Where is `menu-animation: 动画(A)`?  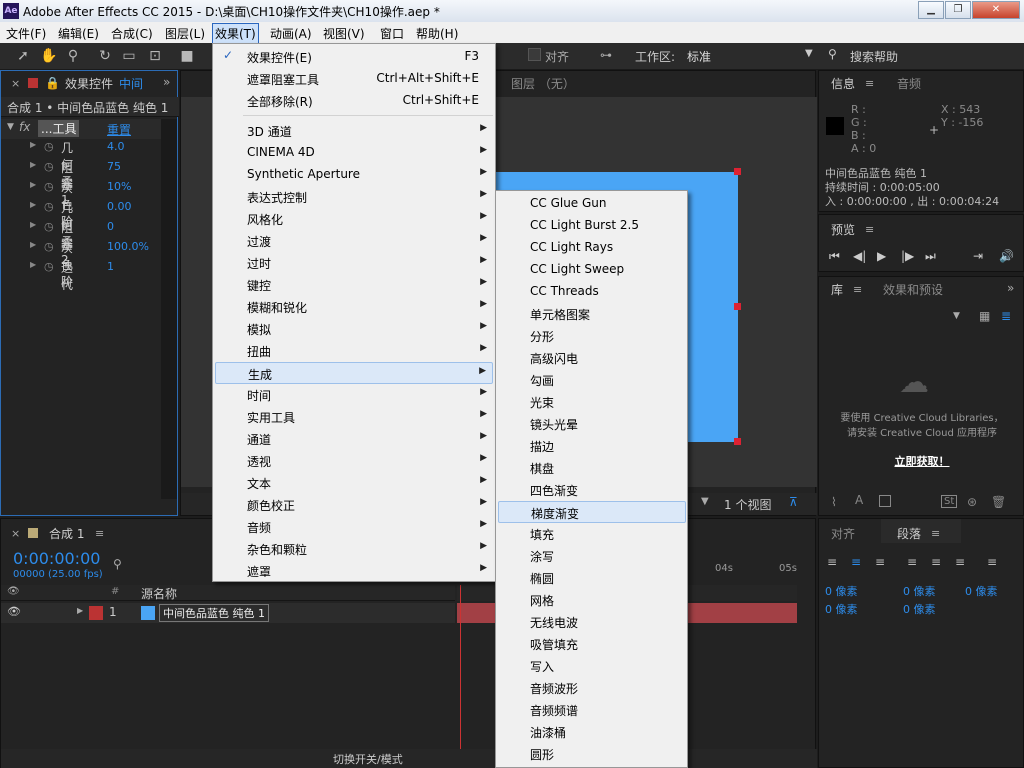 menu-animation: 动画(A) is located at coordinates (291, 33).